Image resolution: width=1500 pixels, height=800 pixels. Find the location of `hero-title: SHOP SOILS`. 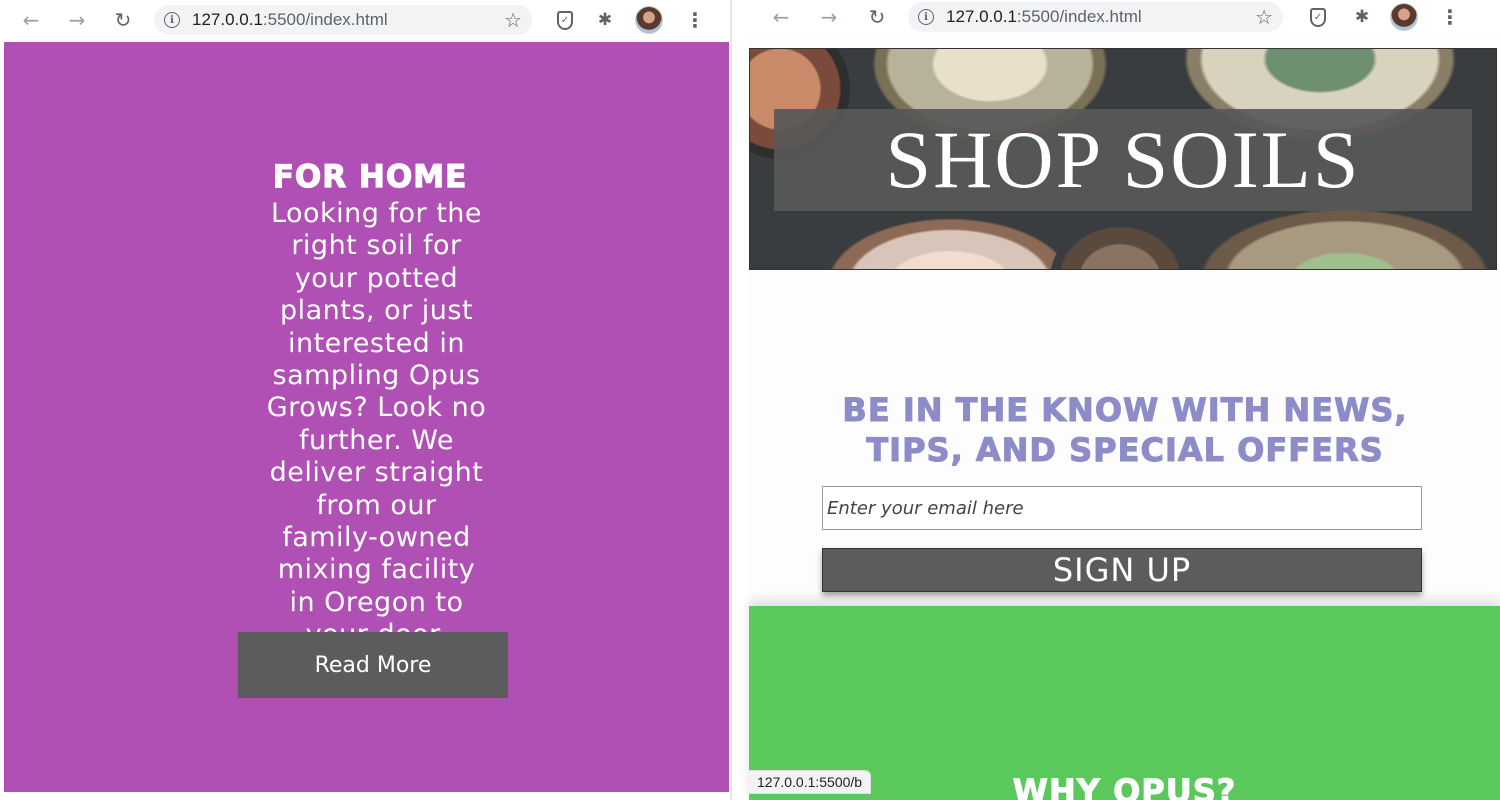

hero-title: SHOP SOILS is located at coordinates (1123, 159).